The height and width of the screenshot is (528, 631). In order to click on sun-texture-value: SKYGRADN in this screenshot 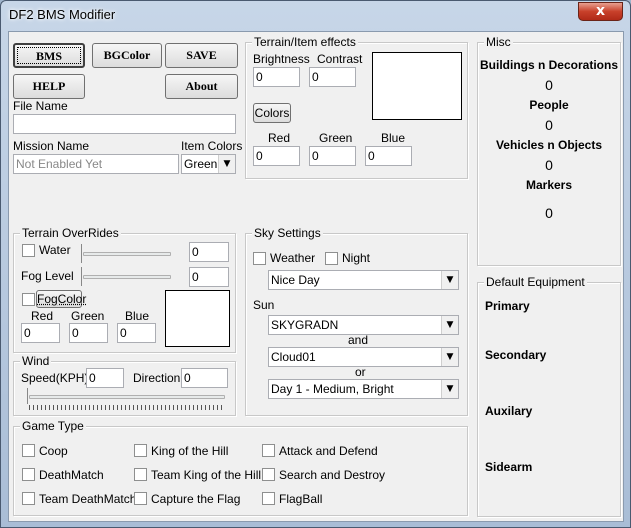, I will do `click(305, 325)`.